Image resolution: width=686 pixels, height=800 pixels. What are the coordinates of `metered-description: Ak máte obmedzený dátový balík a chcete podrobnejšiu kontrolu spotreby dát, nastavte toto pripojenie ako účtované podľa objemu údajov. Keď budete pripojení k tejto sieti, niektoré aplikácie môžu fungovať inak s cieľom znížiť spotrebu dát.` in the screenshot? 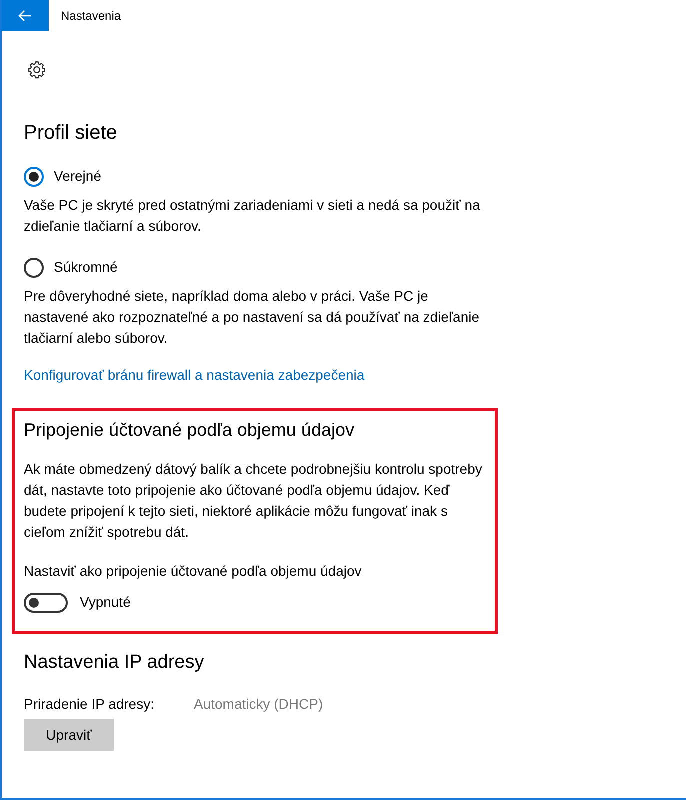 It's located at (254, 501).